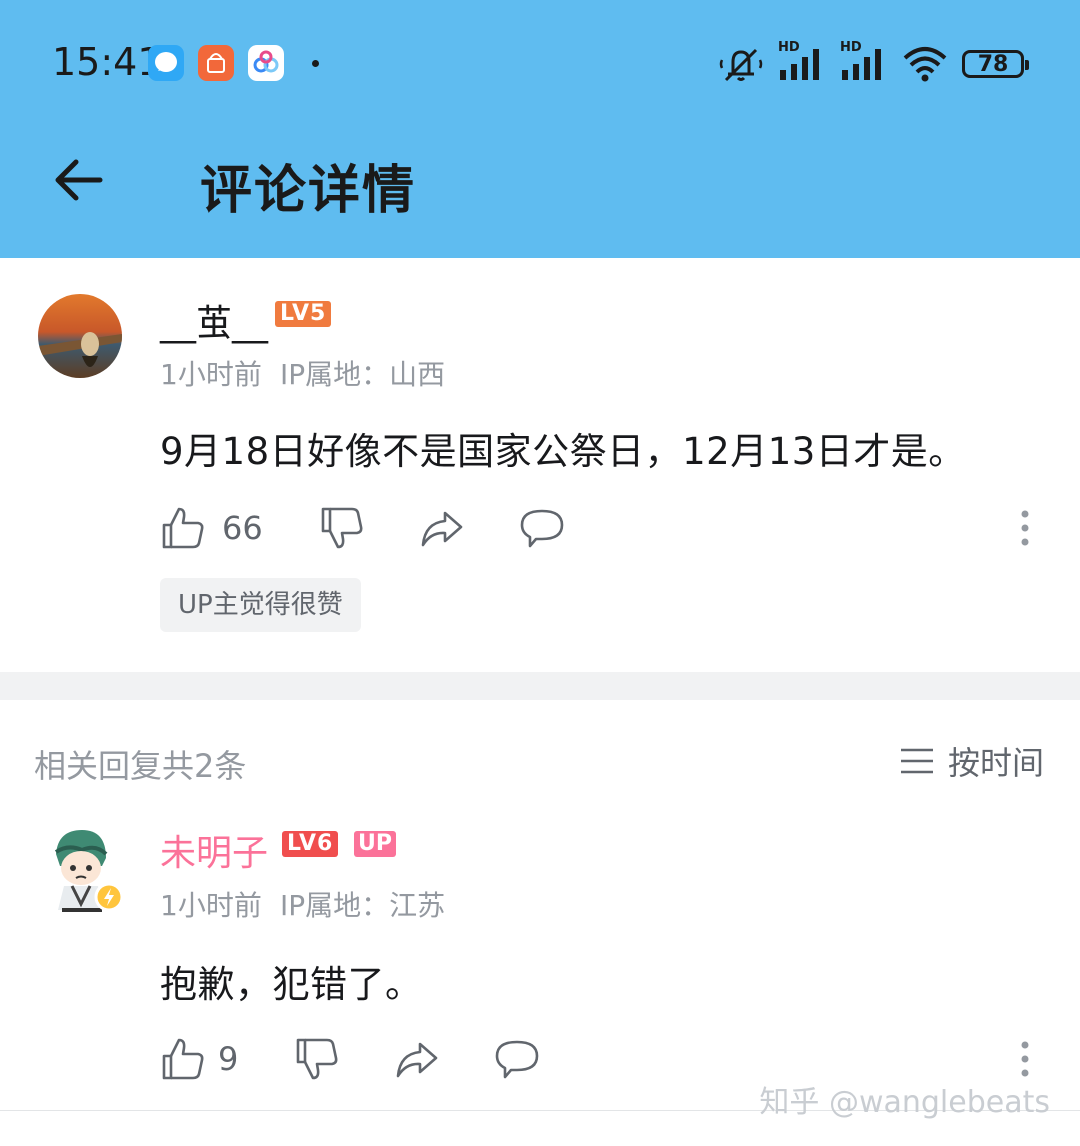  What do you see at coordinates (741, 65) in the screenshot?
I see `mute-icon` at bounding box center [741, 65].